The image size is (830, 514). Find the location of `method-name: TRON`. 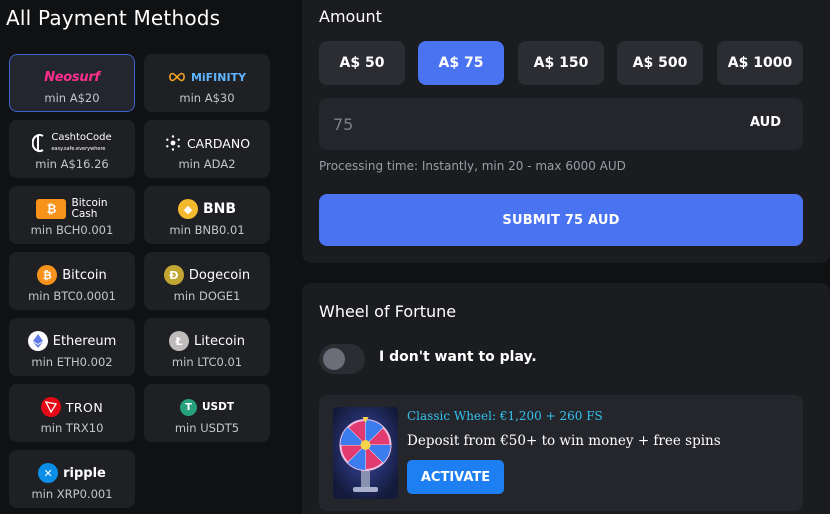

method-name: TRON is located at coordinates (84, 407).